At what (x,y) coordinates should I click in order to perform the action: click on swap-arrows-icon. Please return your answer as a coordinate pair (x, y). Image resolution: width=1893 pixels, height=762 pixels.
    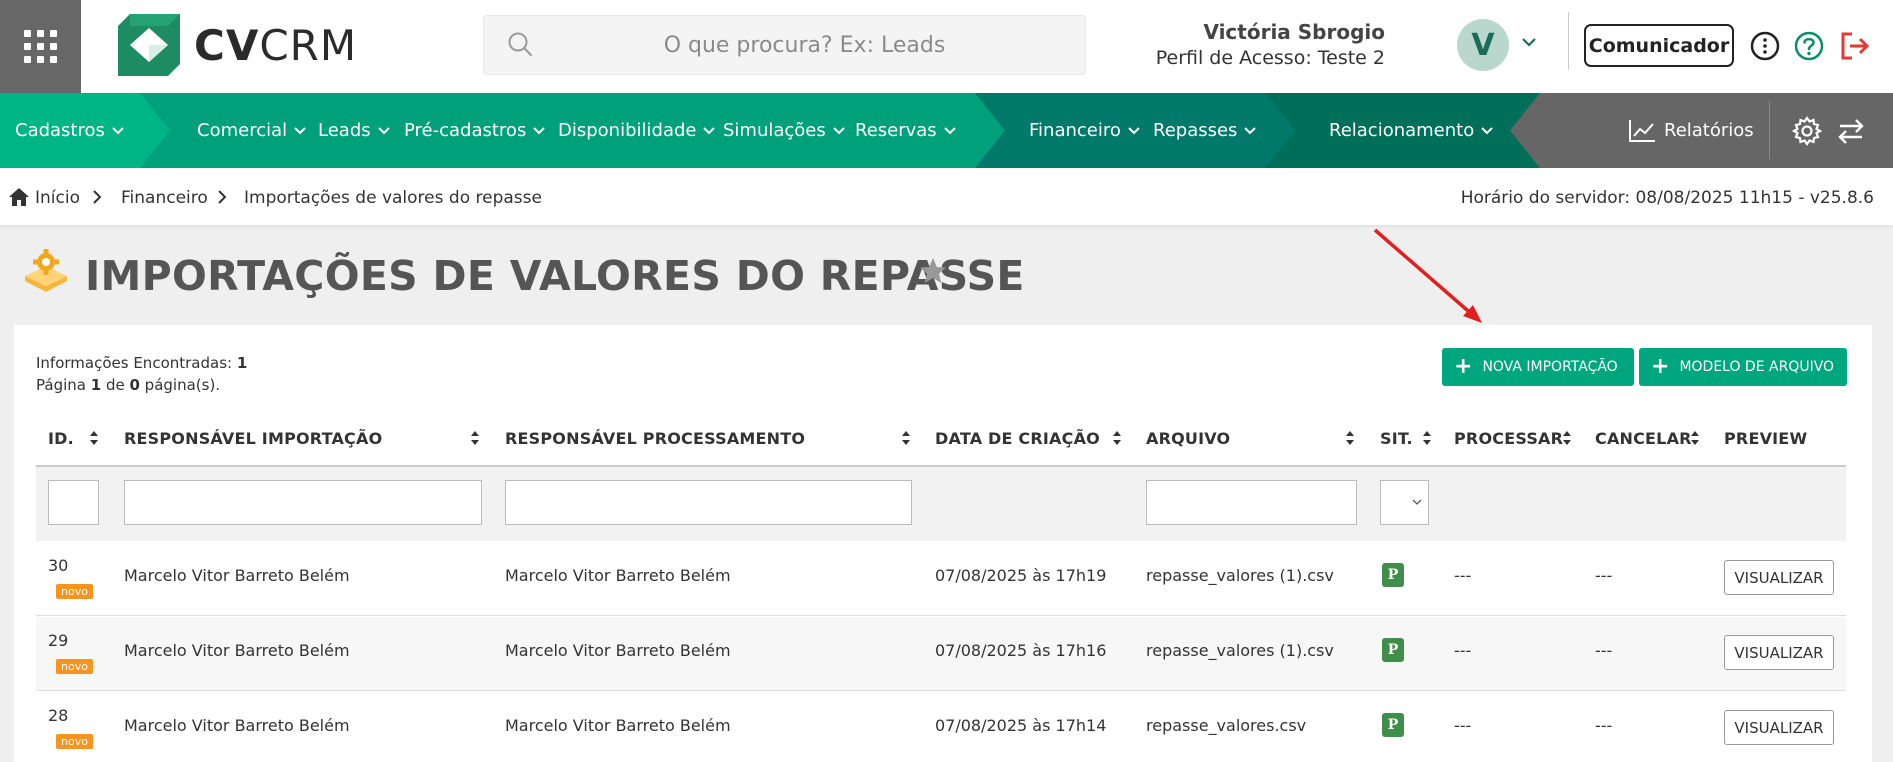
    Looking at the image, I should click on (1851, 131).